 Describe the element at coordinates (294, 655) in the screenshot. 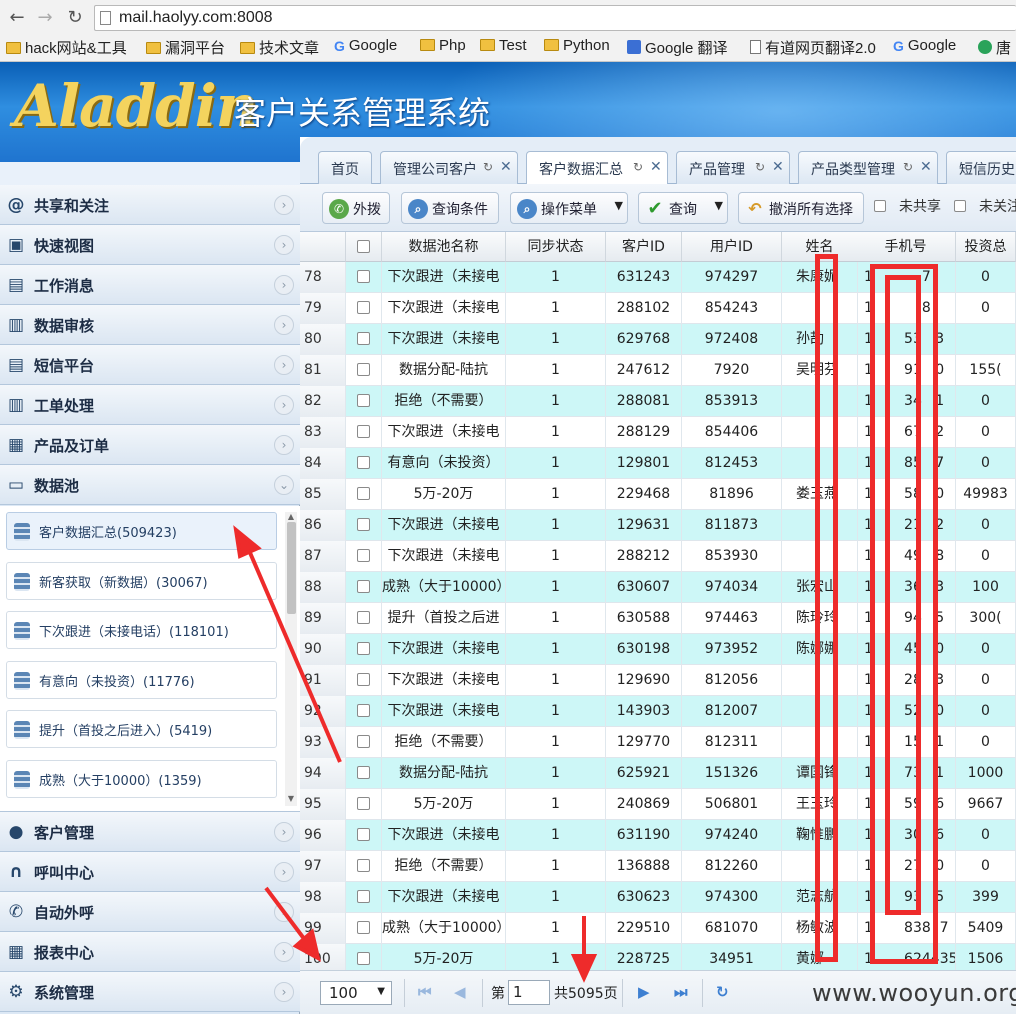

I see `arrow-to-pool-item` at that location.